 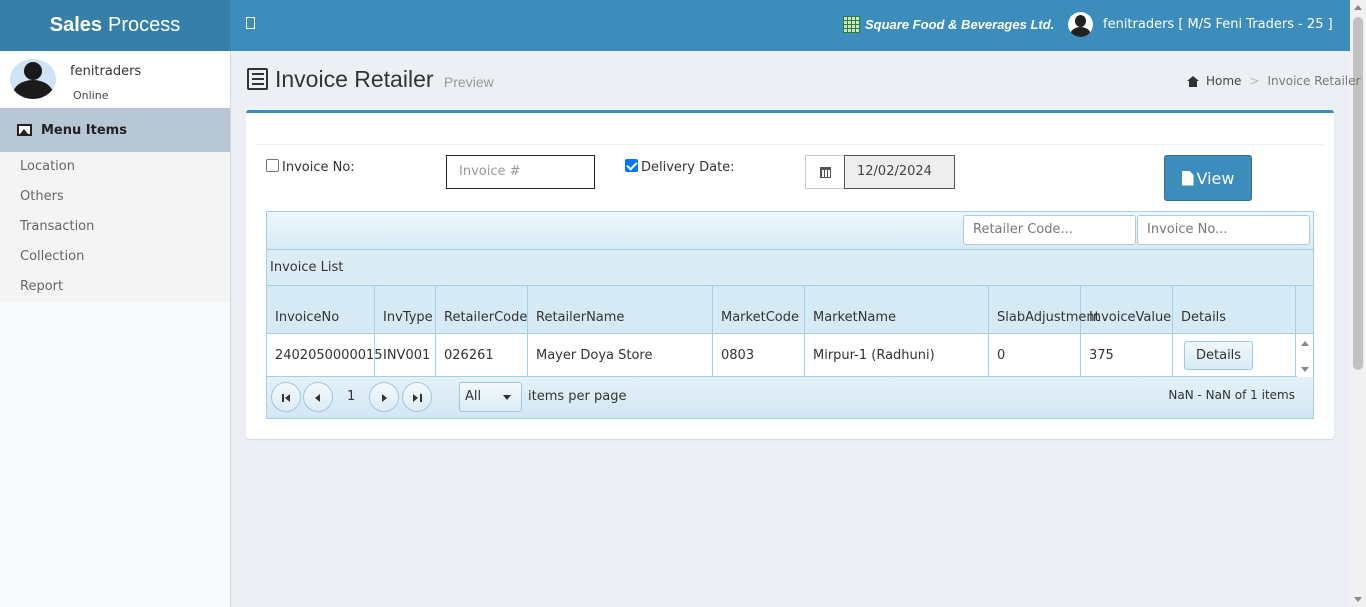 What do you see at coordinates (1219, 355) in the screenshot?
I see `details-button: Details` at bounding box center [1219, 355].